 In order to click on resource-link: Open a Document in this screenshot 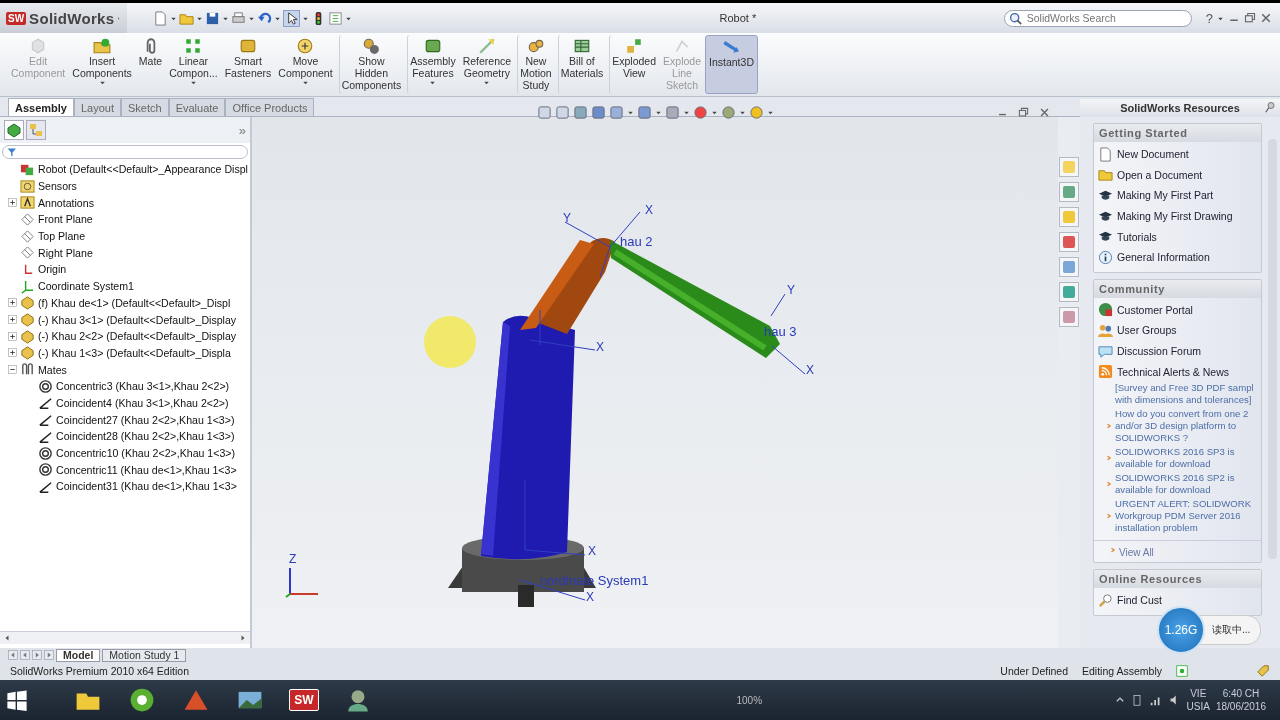, I will do `click(1151, 175)`.